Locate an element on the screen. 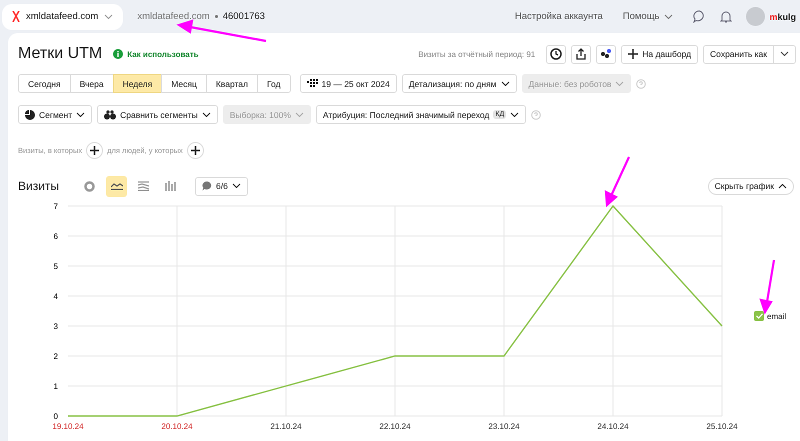  bar-chart-icon is located at coordinates (170, 186).